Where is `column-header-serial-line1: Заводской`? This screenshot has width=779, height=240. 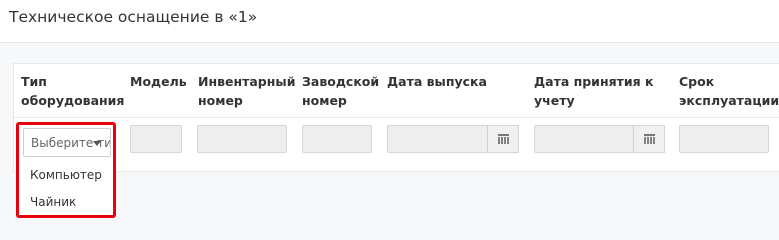
column-header-serial-line1: Заводской is located at coordinates (341, 81).